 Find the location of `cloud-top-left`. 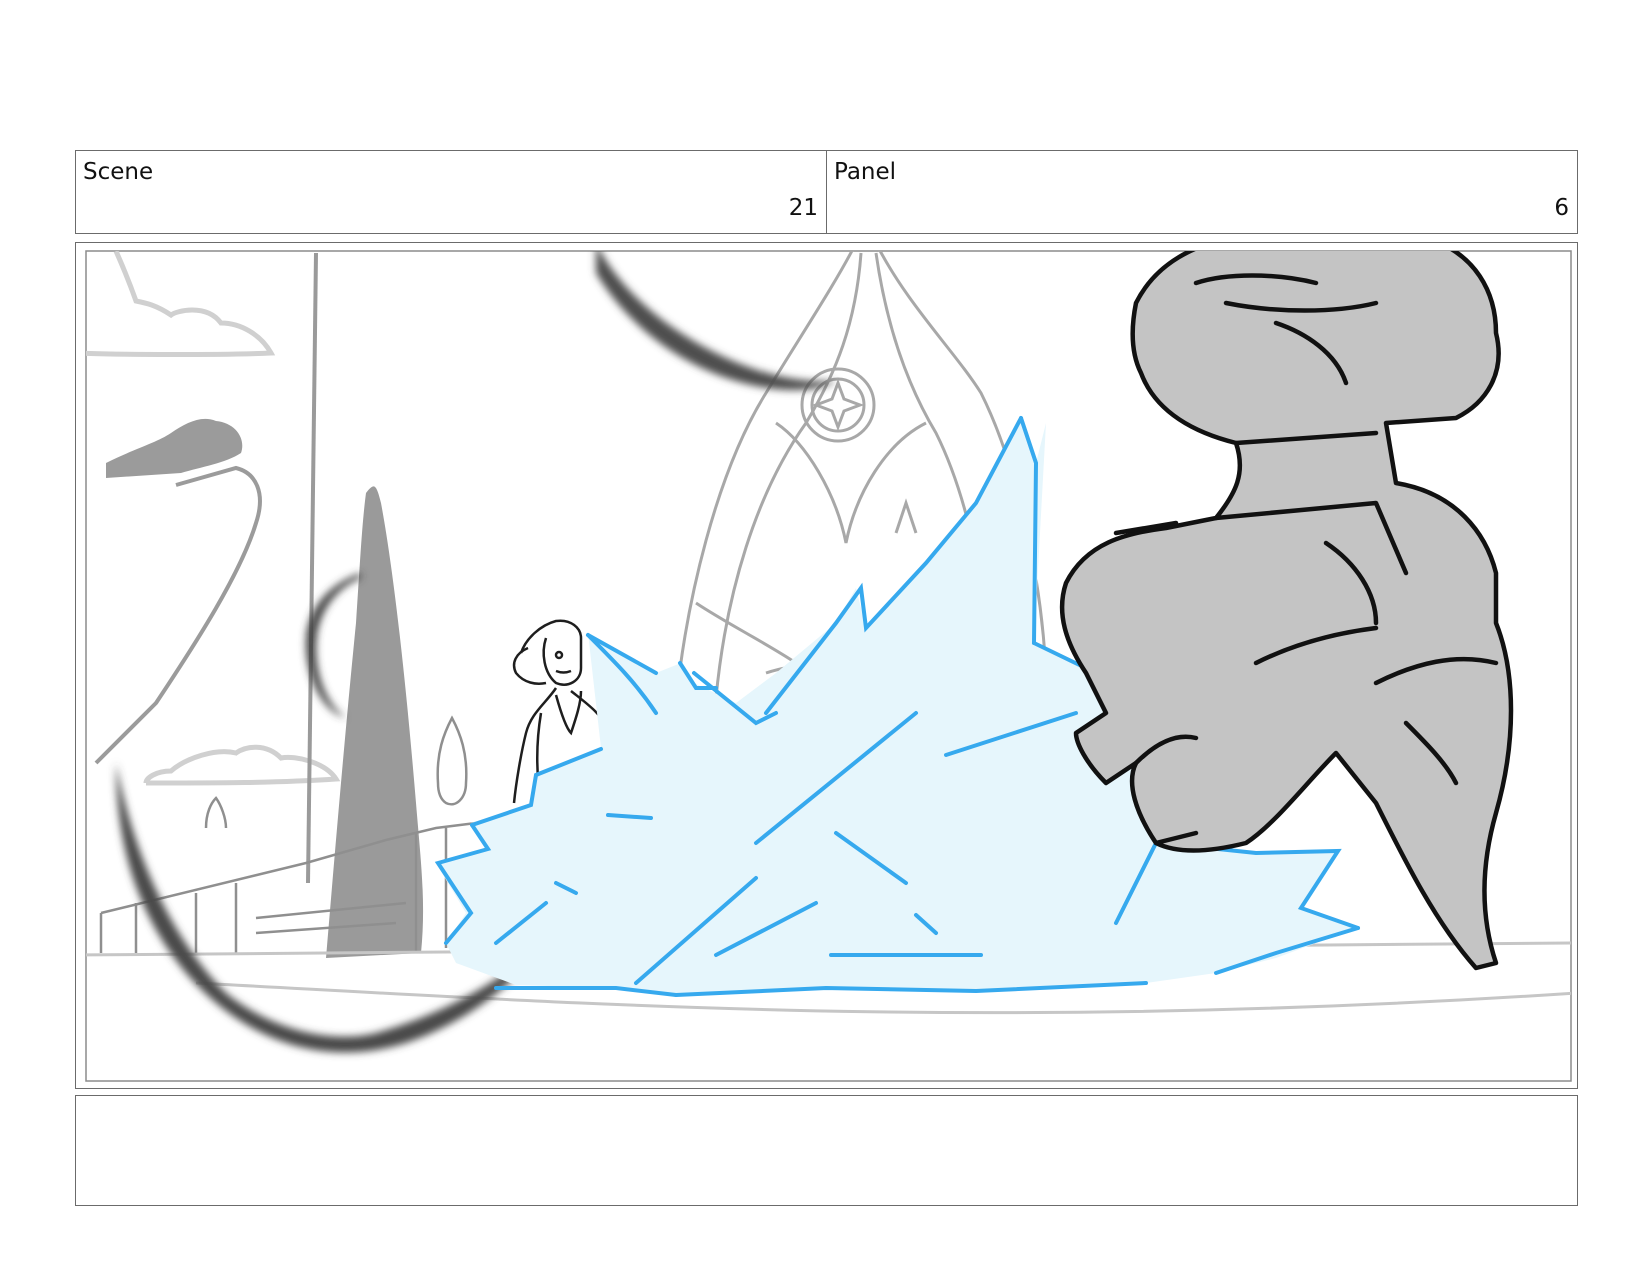

cloud-top-left is located at coordinates (213, 518).